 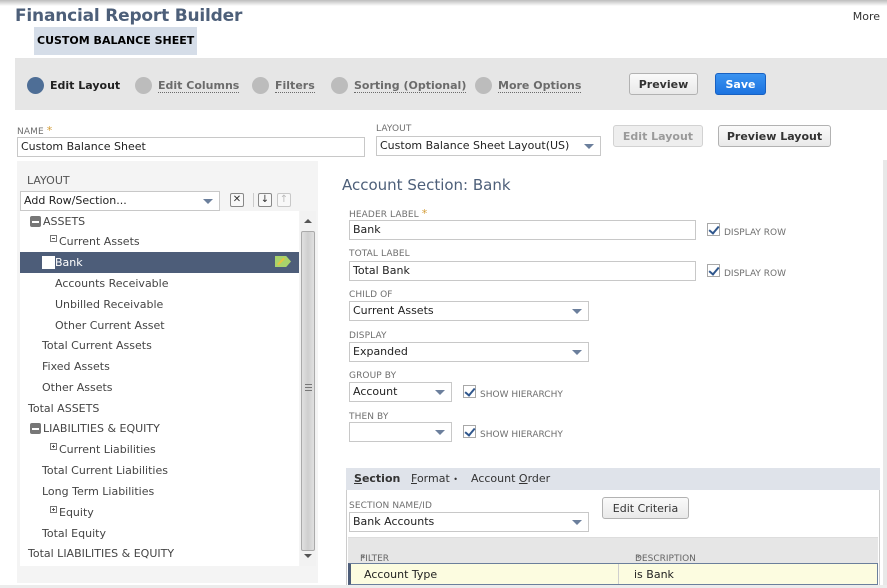 I want to click on group-by-show-hierarchy-label: SHOW HIERARCHY, so click(x=521, y=395).